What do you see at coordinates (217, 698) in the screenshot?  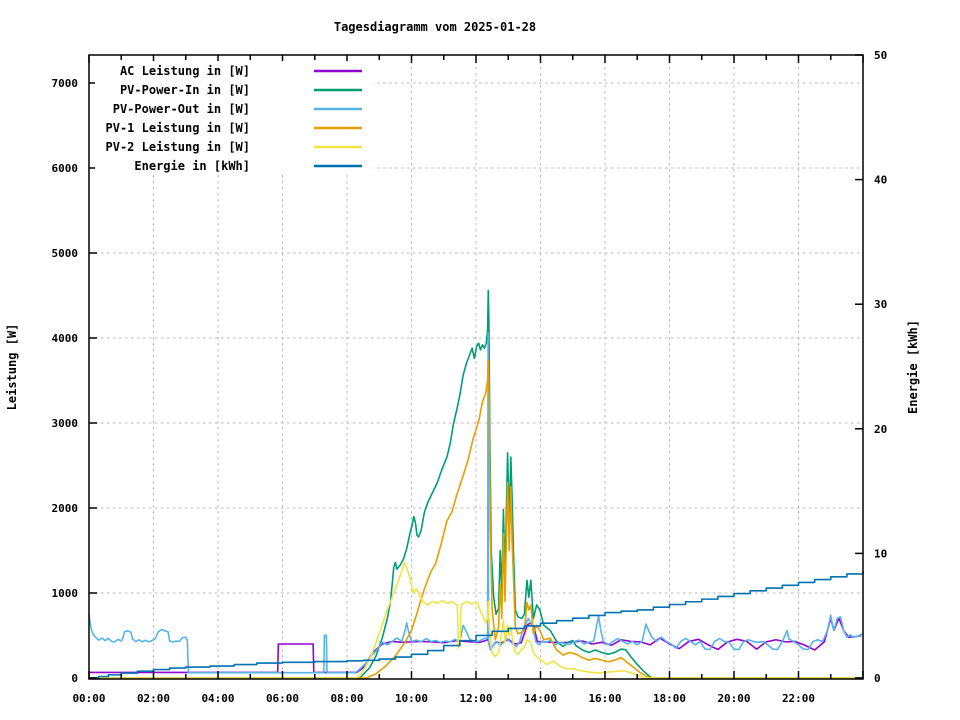 I see `x-tick-label: 04:00` at bounding box center [217, 698].